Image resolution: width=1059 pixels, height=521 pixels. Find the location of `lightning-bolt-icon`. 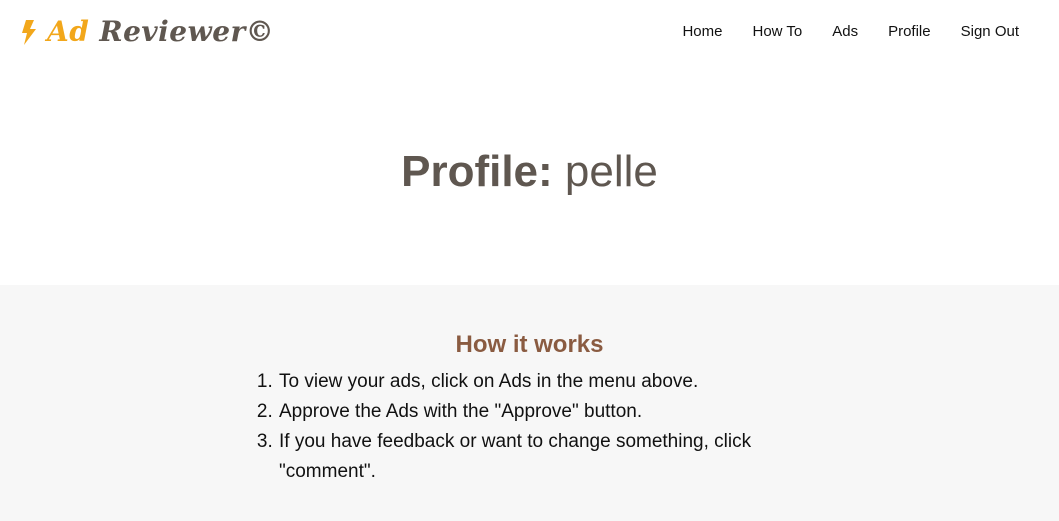

lightning-bolt-icon is located at coordinates (29, 32).